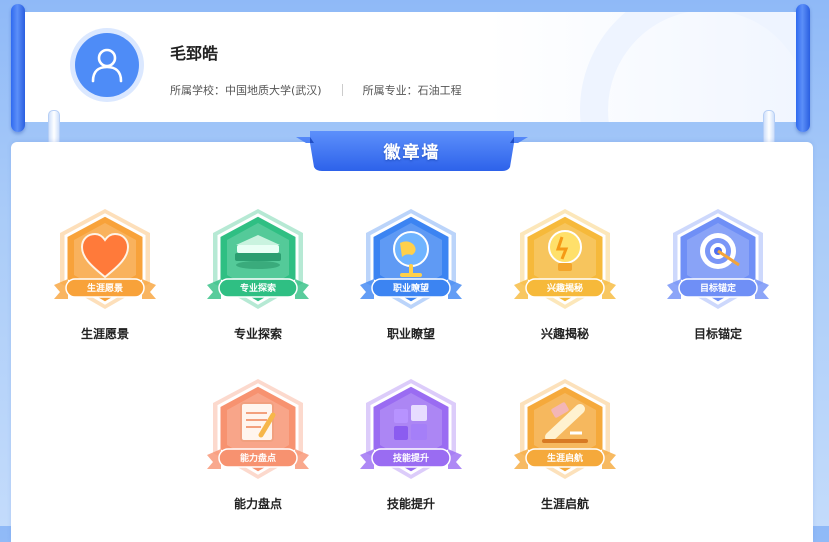 The height and width of the screenshot is (542, 829). Describe the element at coordinates (258, 422) in the screenshot. I see `notepad-icon` at that location.